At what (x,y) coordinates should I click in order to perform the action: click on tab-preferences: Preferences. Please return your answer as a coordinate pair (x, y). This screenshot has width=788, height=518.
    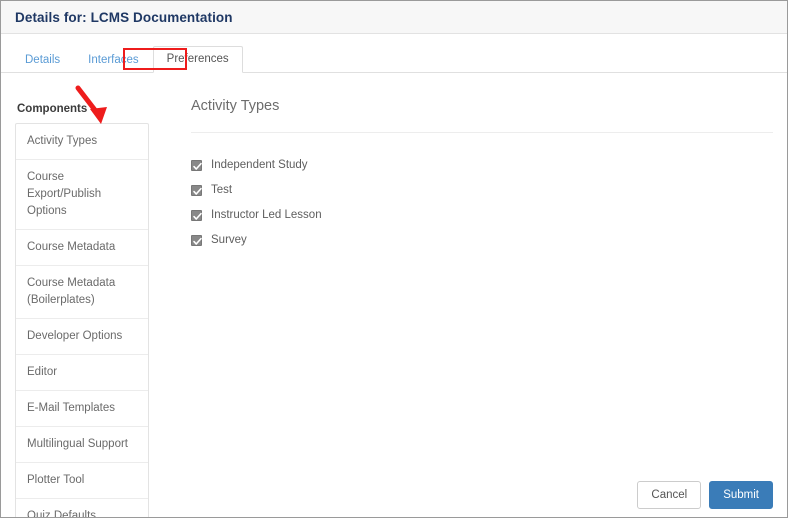
    Looking at the image, I should click on (197, 59).